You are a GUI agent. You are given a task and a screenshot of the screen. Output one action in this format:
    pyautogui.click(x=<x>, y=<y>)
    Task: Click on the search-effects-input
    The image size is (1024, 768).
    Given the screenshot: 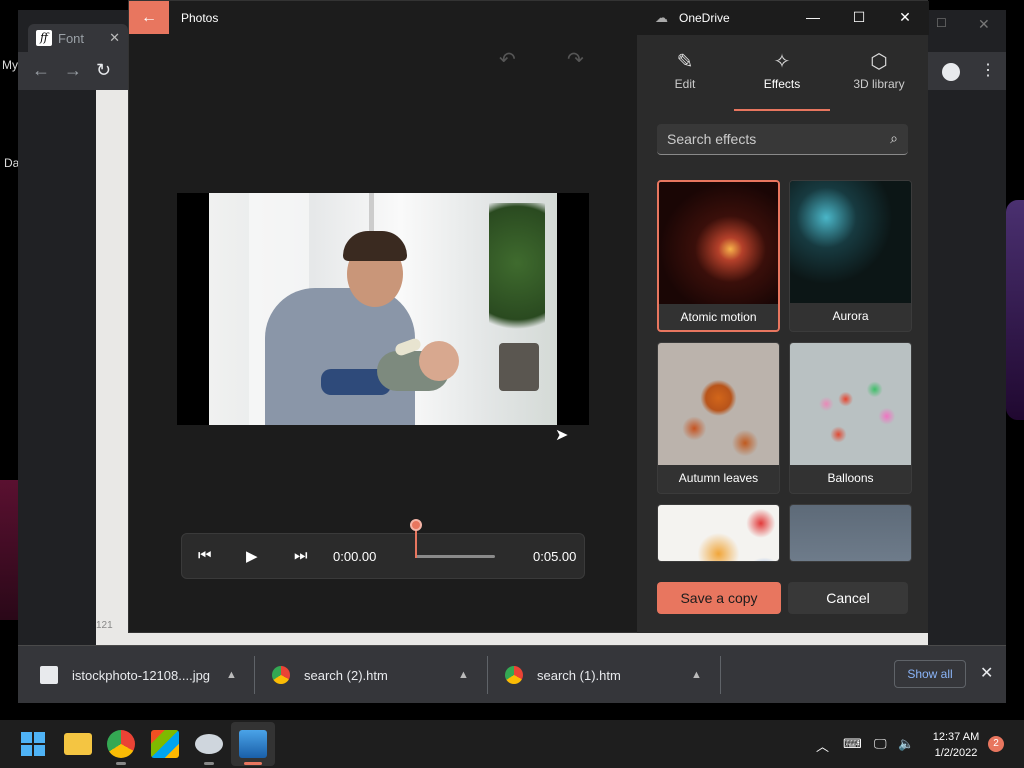 What is the action you would take?
    pyautogui.click(x=767, y=139)
    